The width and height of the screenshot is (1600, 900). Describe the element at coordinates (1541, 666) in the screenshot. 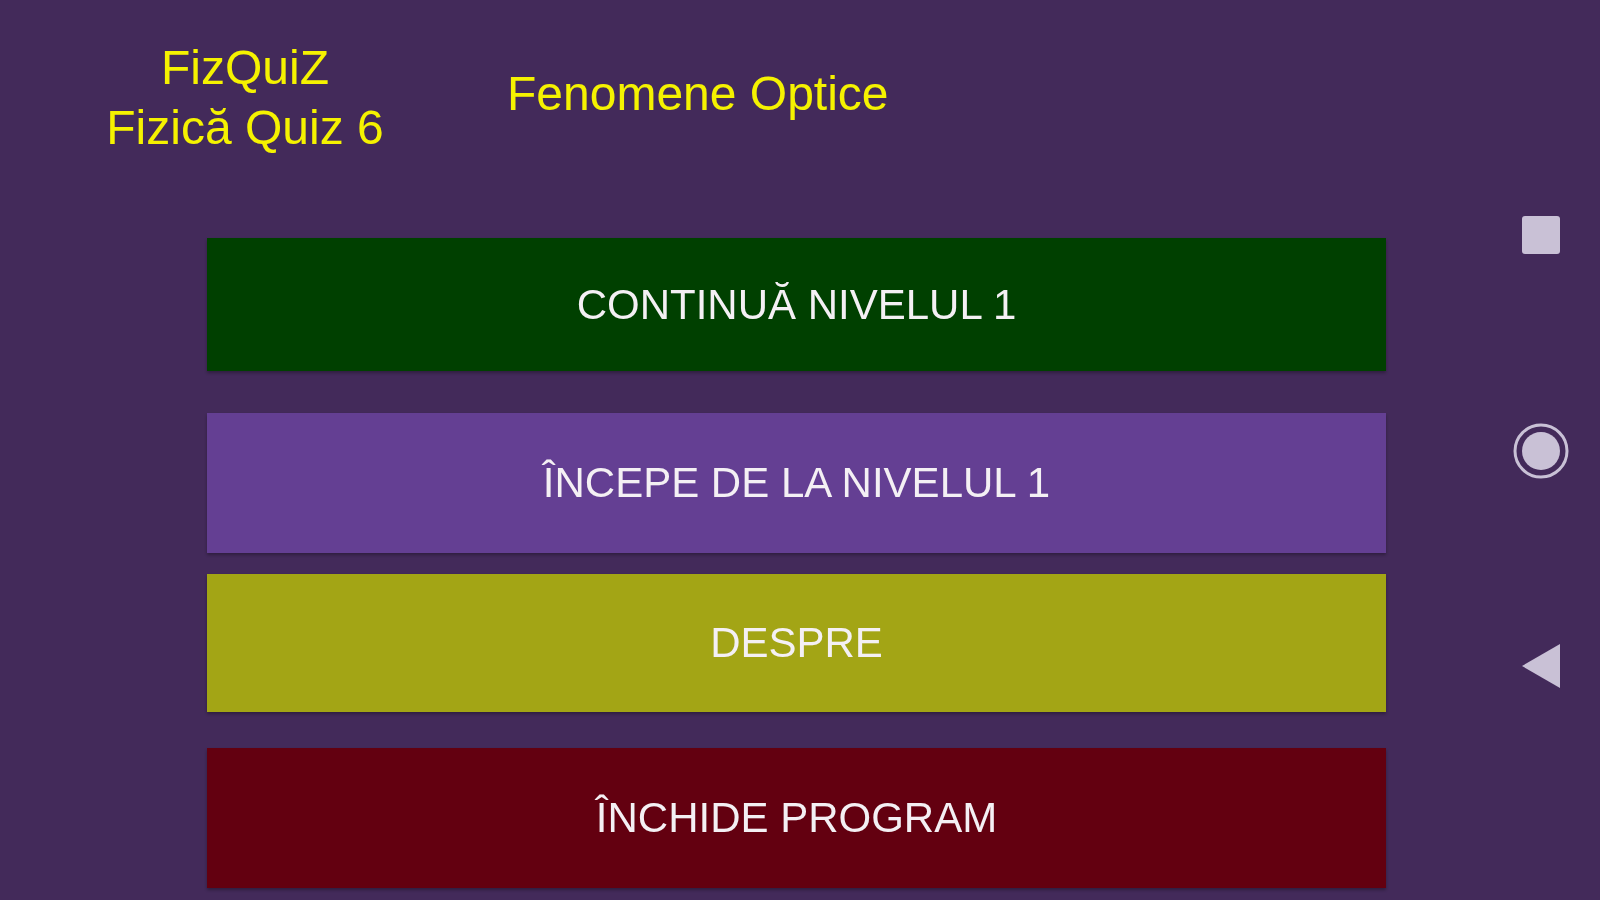

I see `back-icon` at that location.